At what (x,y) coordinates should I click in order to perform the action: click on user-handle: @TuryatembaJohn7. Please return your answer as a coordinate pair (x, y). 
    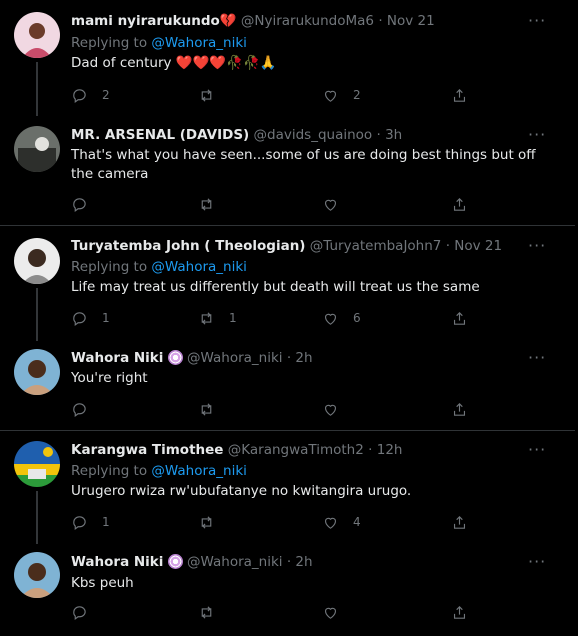
    Looking at the image, I should click on (376, 246).